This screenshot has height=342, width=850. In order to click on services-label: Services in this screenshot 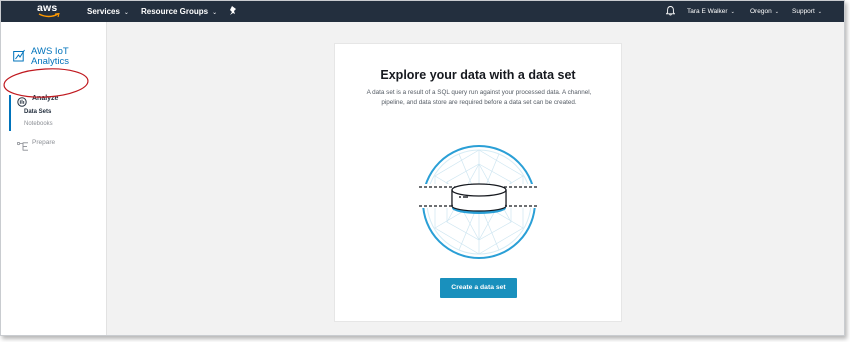, I will do `click(103, 11)`.